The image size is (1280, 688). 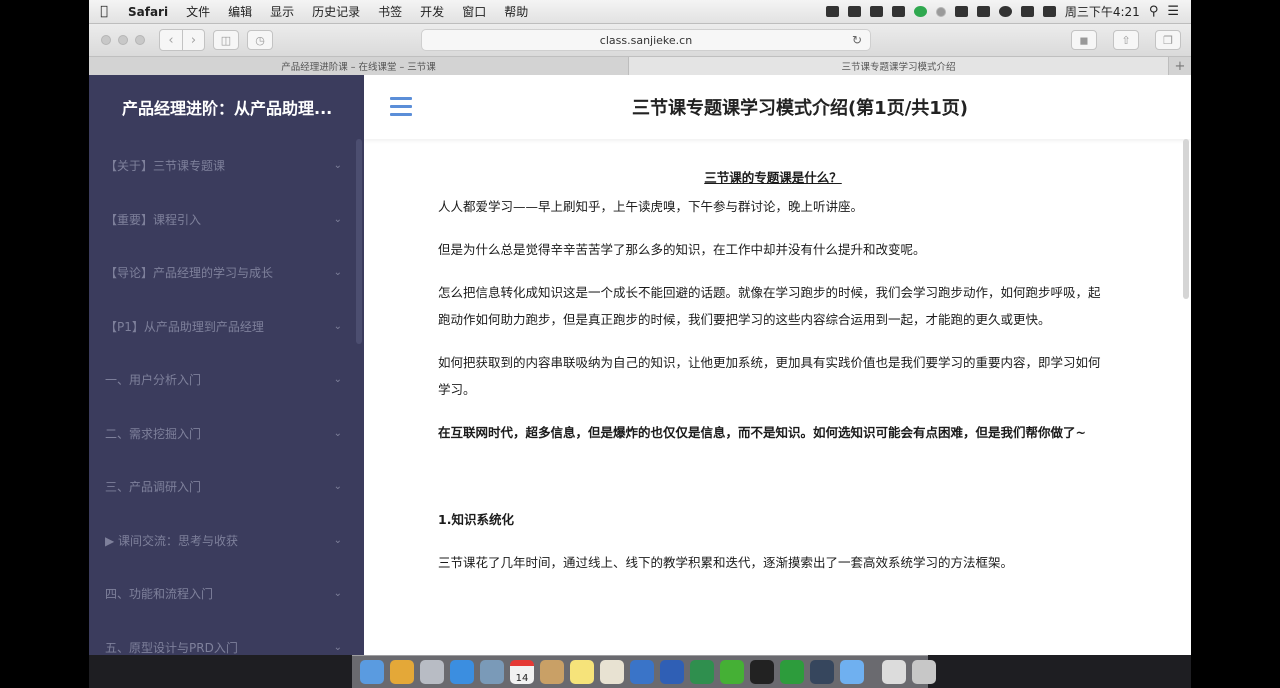 I want to click on keyboard-tray-icon, so click(x=983, y=11).